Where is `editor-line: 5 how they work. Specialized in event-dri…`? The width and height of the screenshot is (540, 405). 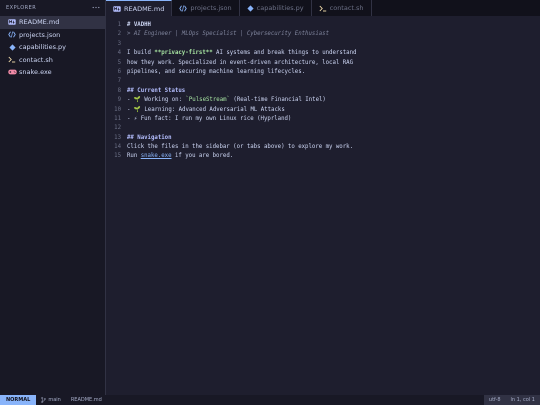
editor-line: 5 how they work. Specialized in event-dri… is located at coordinates (323, 63).